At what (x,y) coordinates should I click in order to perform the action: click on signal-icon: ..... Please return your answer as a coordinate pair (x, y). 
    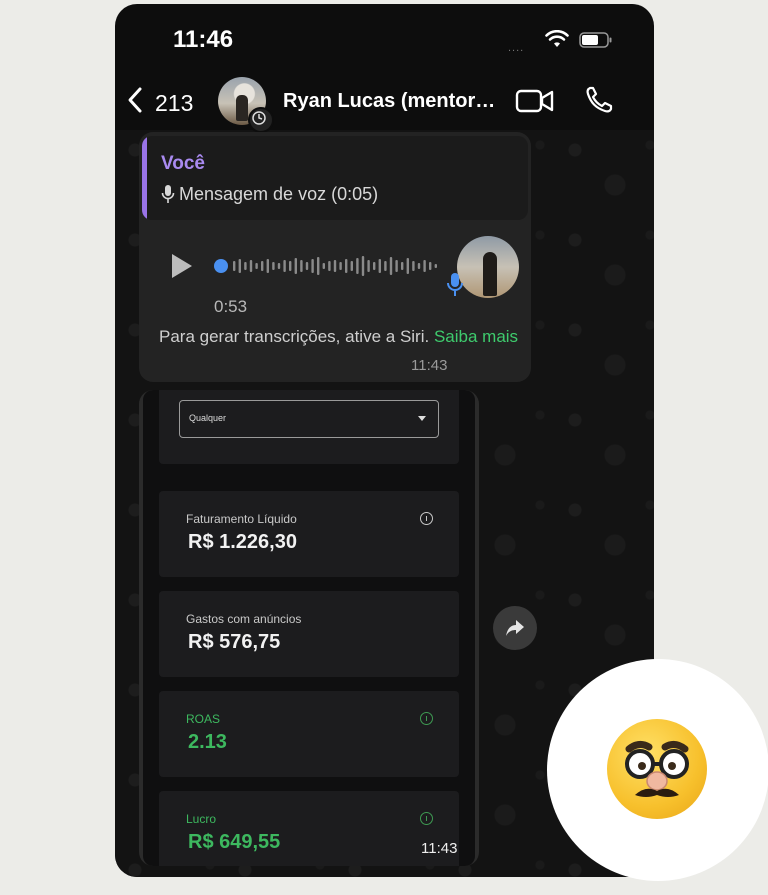
    Looking at the image, I should click on (516, 48).